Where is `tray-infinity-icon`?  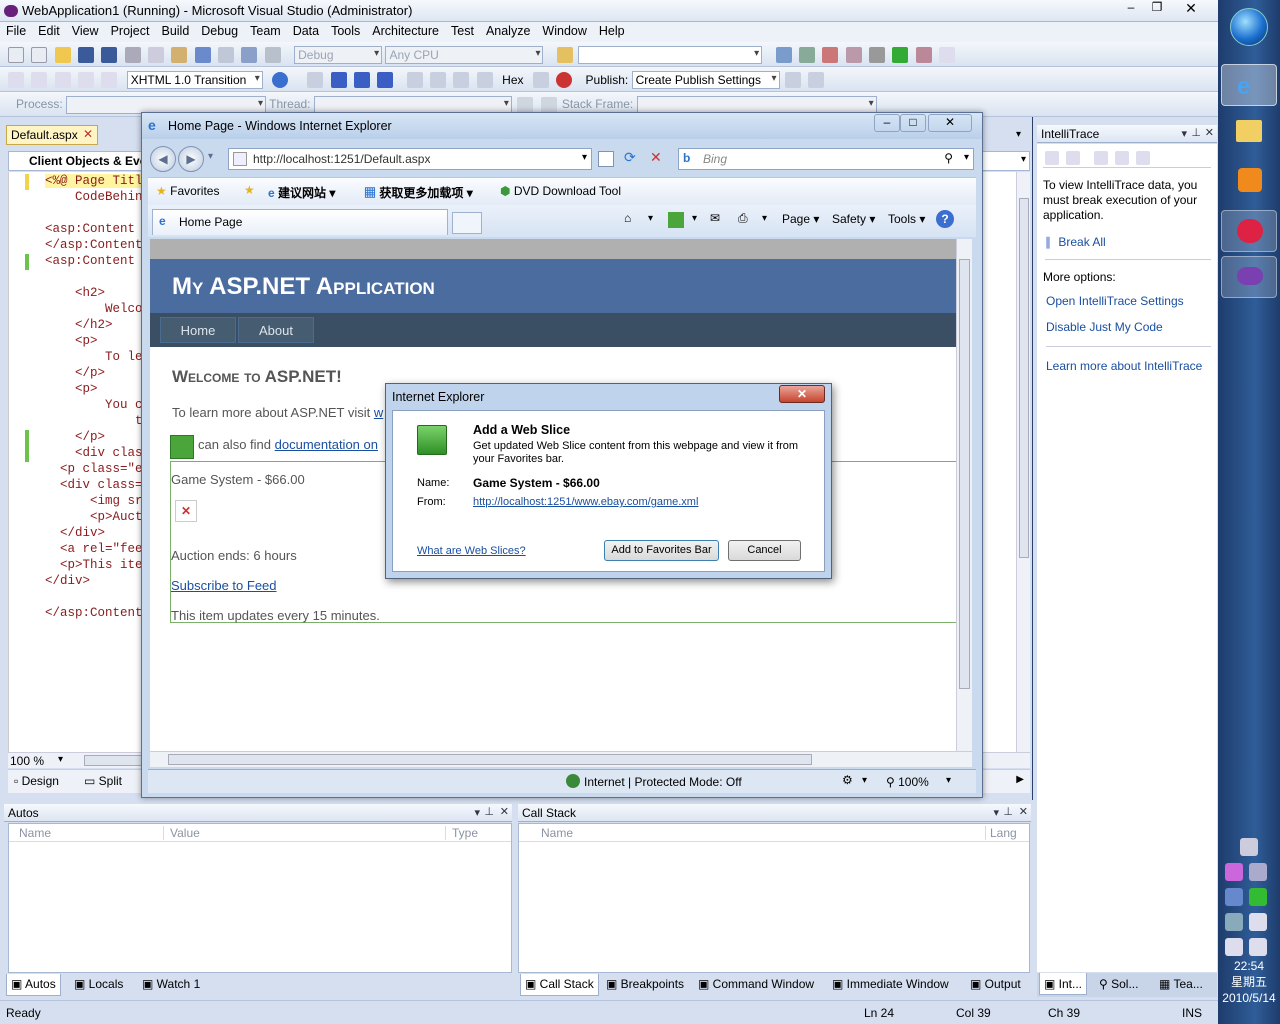 tray-infinity-icon is located at coordinates (1234, 897).